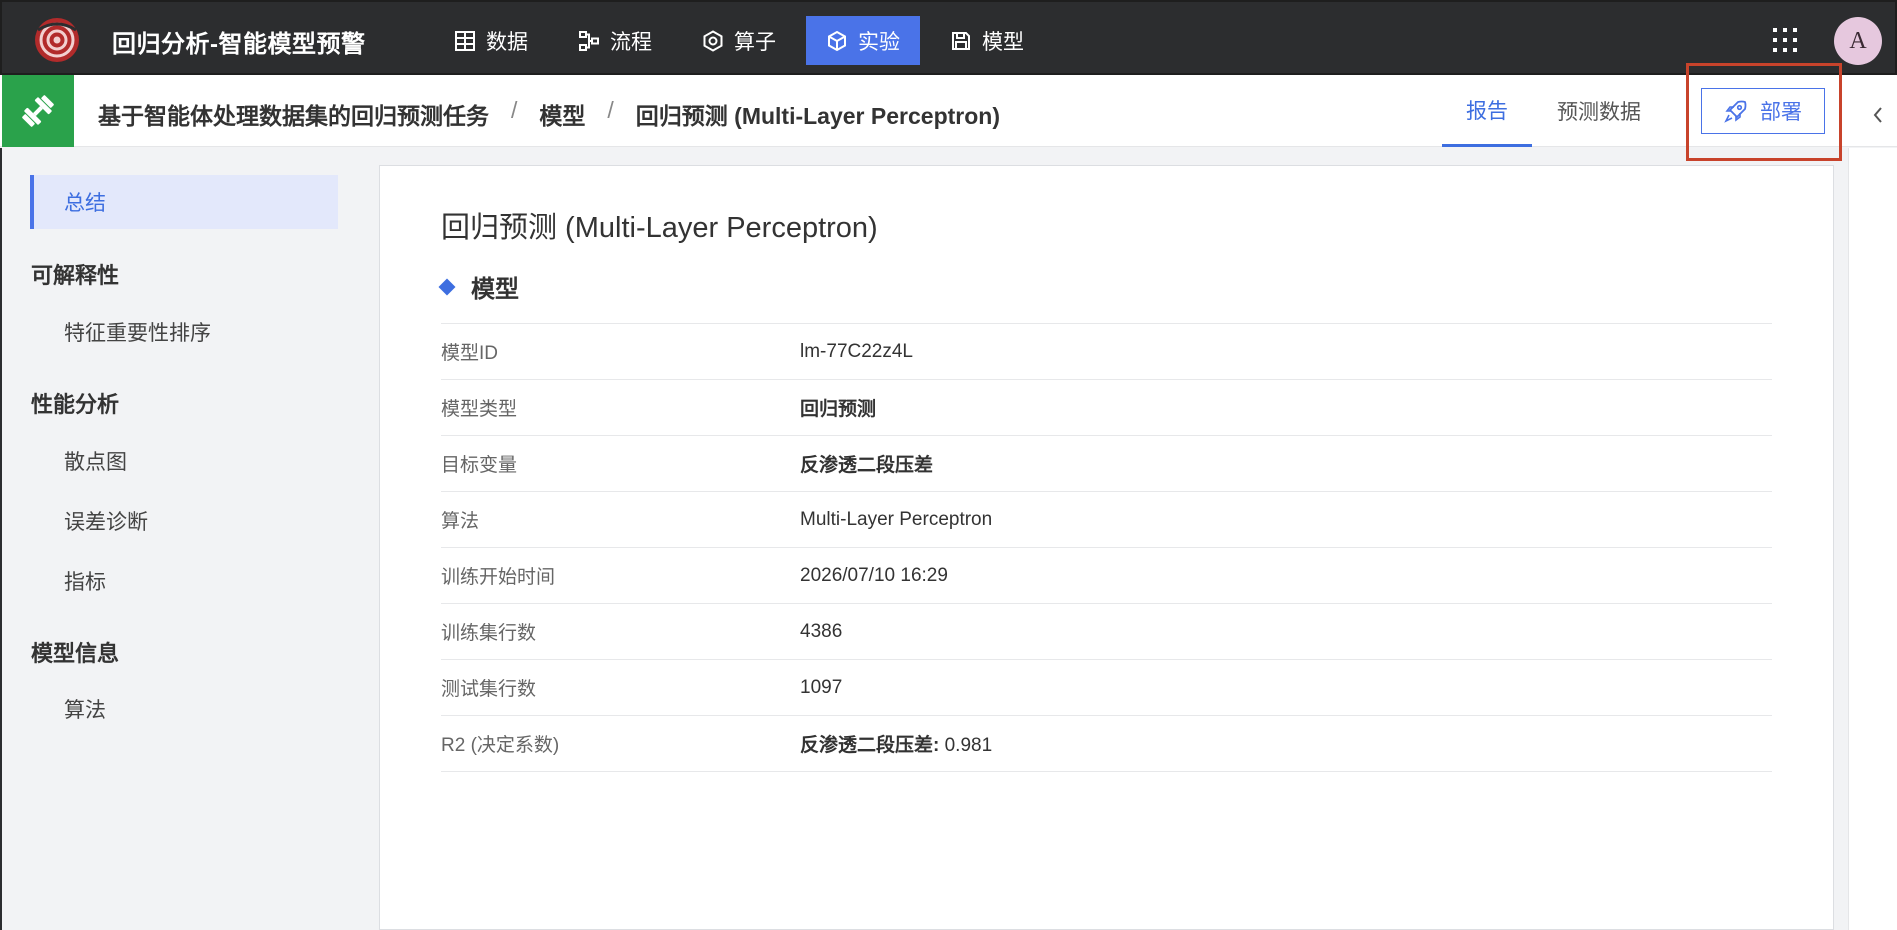  I want to click on table-row: 训练集行数 4386, so click(1106, 632).